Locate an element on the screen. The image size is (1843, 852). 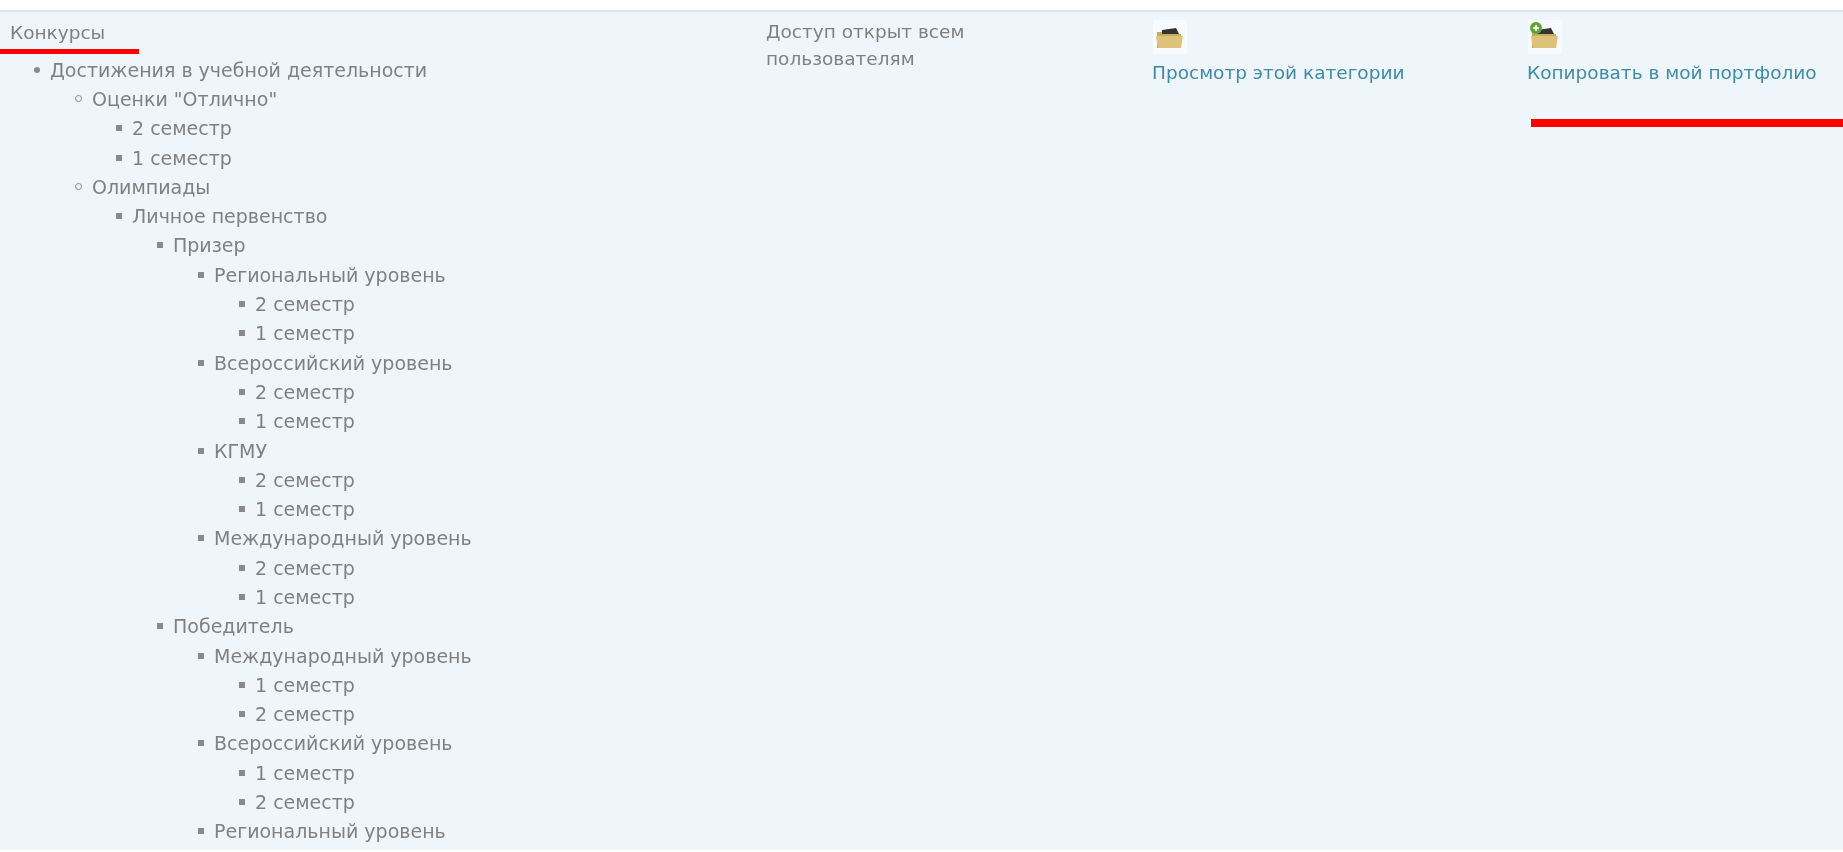
view-link: Просмотр этой категории is located at coordinates (1278, 72).